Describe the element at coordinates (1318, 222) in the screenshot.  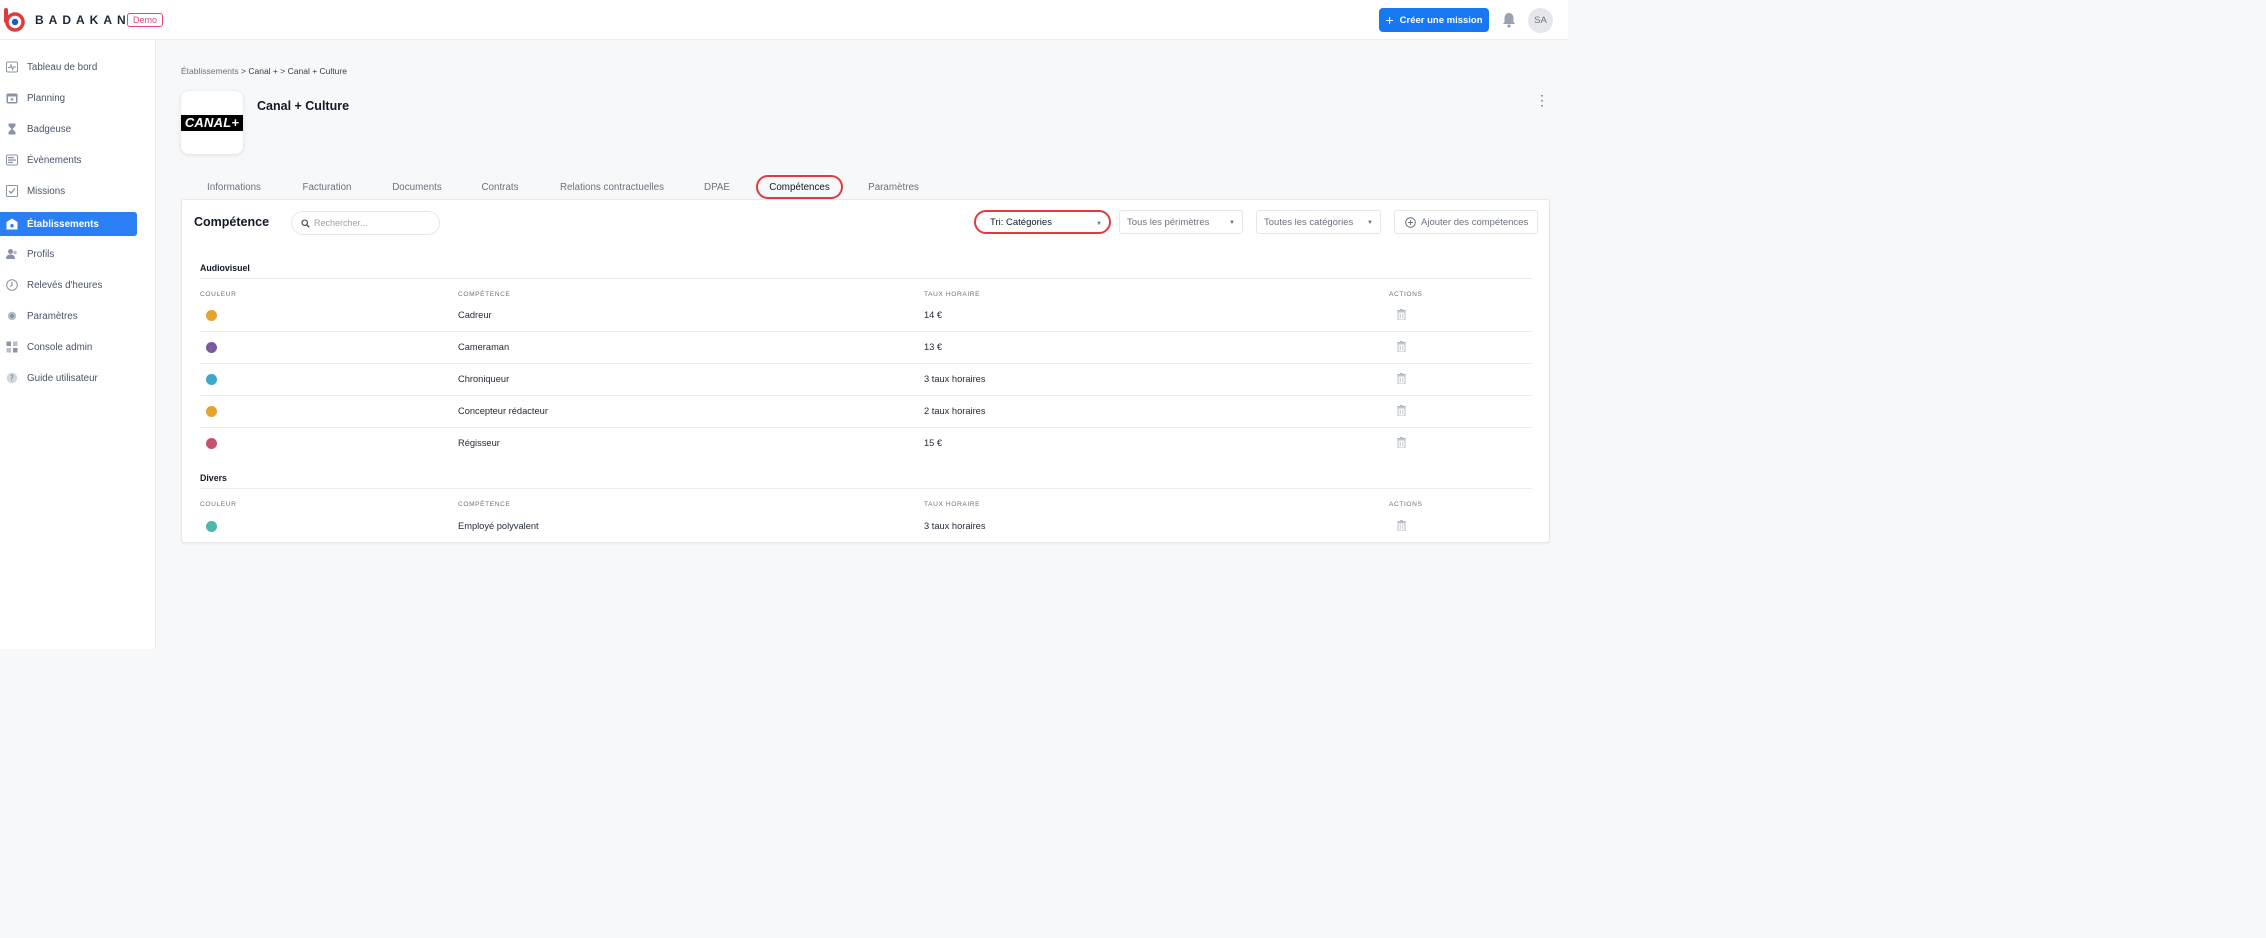
I see `category-select: Toutes les catégories ▼` at that location.